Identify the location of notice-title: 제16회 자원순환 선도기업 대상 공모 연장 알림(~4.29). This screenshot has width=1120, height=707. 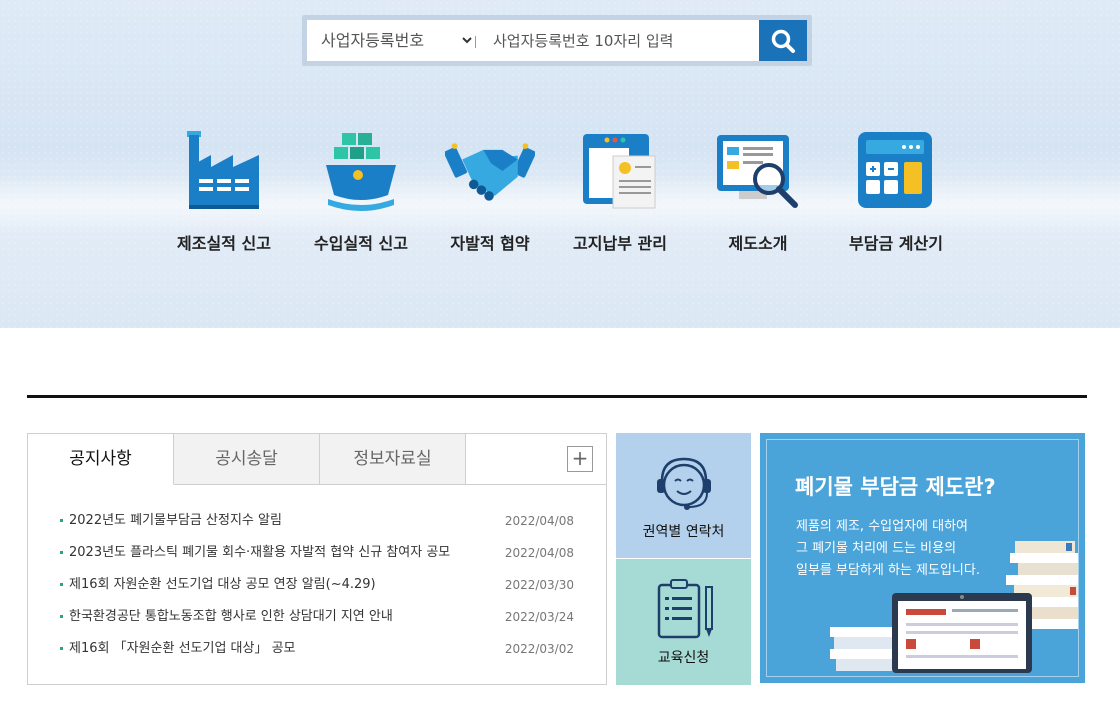
(222, 584).